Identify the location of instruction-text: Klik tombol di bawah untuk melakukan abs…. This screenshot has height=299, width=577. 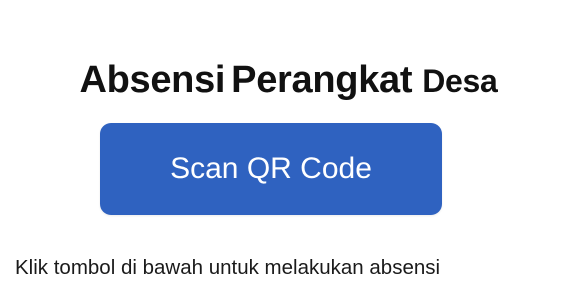
(228, 267).